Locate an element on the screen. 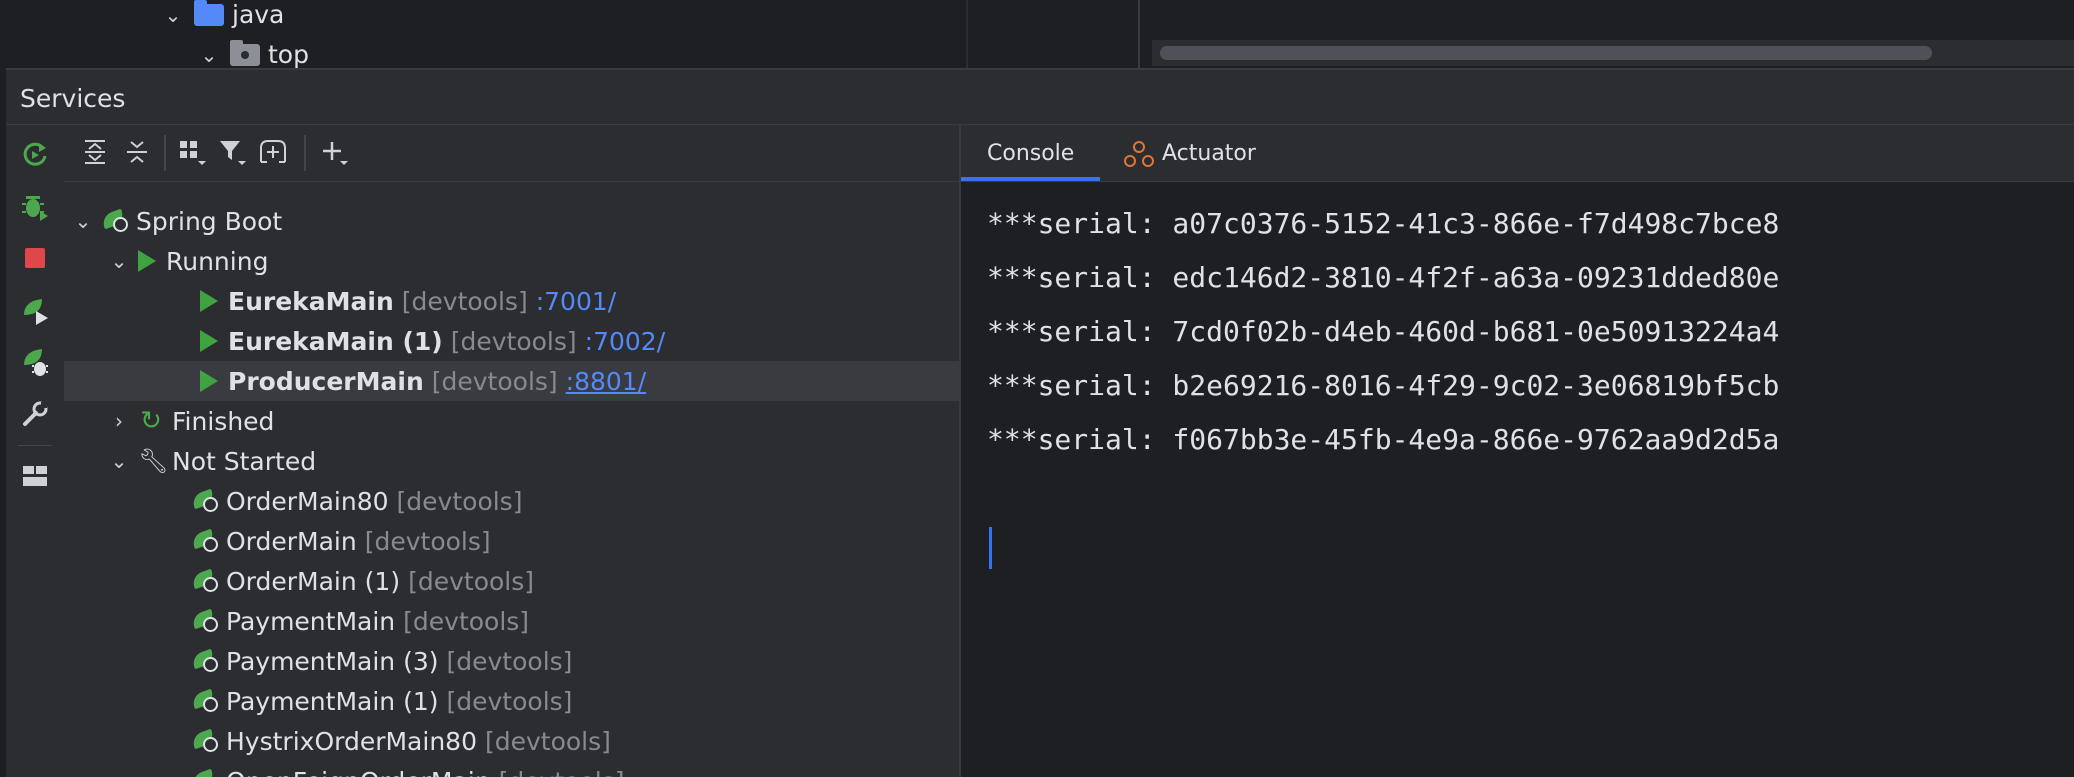  service-name: ProducerMain is located at coordinates (326, 381).